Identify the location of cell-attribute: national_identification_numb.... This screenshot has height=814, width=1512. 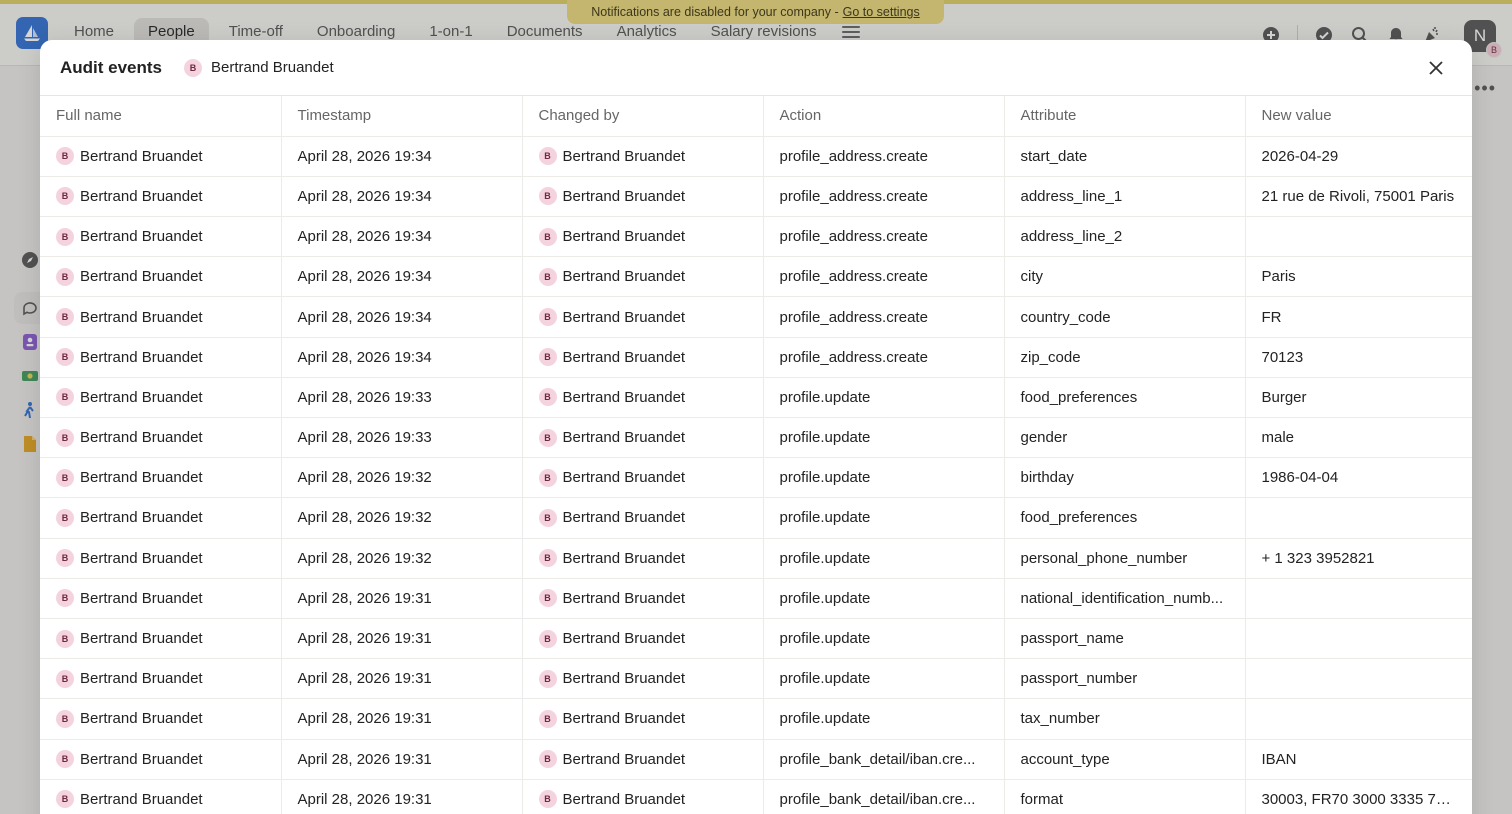
(1125, 598).